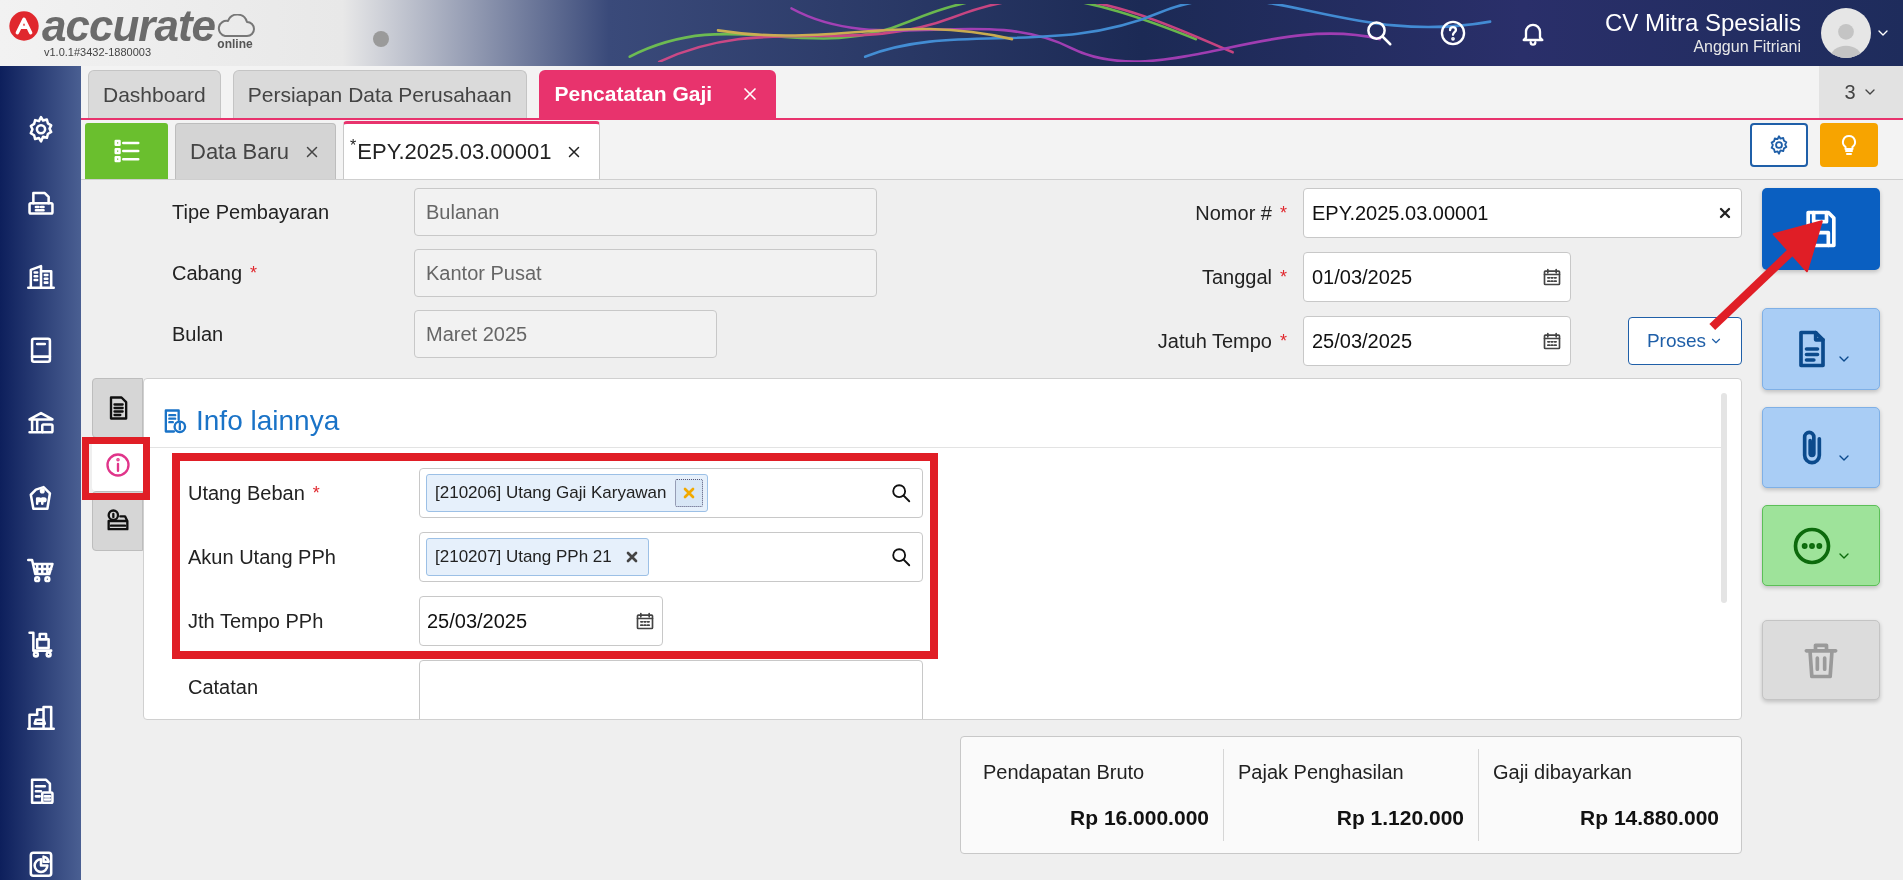 The width and height of the screenshot is (1903, 880). Describe the element at coordinates (1821, 349) in the screenshot. I see `document-menu-button` at that location.